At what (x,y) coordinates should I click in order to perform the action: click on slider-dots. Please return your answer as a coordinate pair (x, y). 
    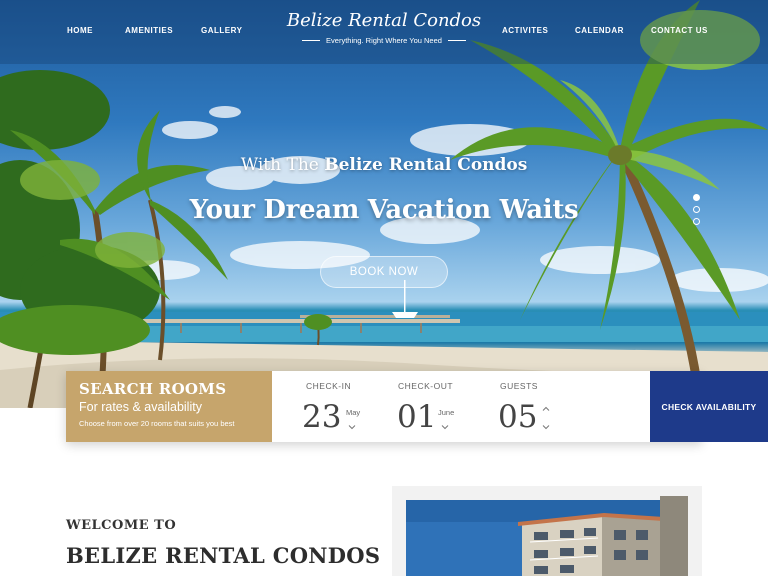
    Looking at the image, I should click on (698, 212).